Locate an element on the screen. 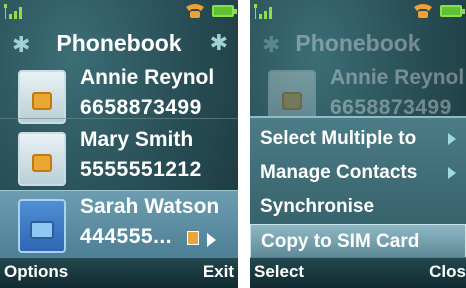 Image resolution: width=466 pixels, height=288 pixels. gear-icon: ✱ is located at coordinates (218, 42).